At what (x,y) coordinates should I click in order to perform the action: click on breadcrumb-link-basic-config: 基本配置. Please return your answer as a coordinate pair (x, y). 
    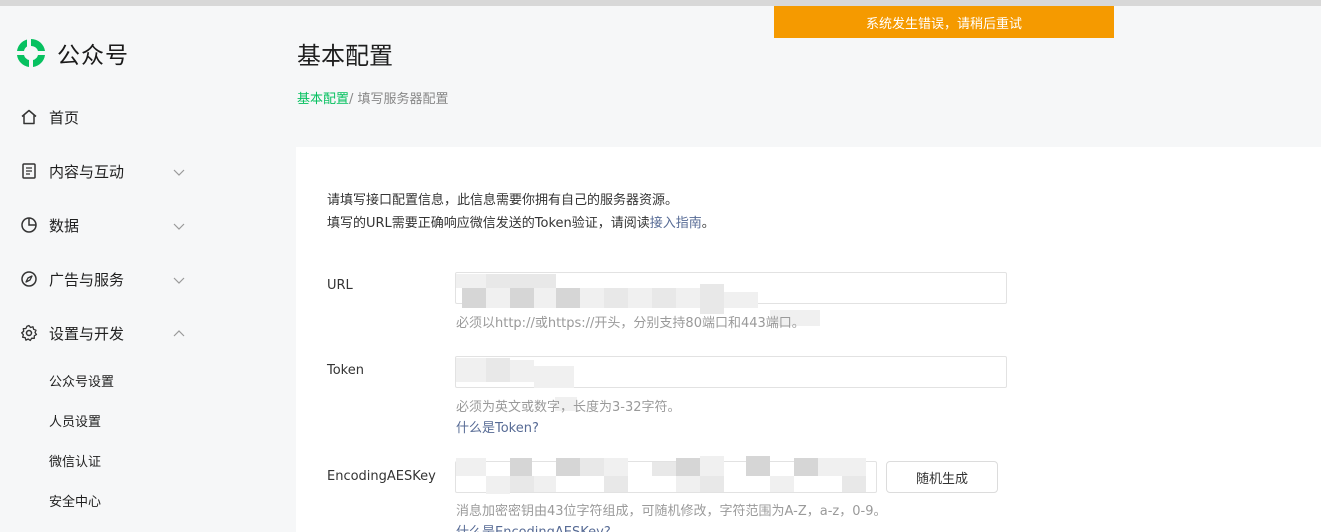
    Looking at the image, I should click on (323, 99).